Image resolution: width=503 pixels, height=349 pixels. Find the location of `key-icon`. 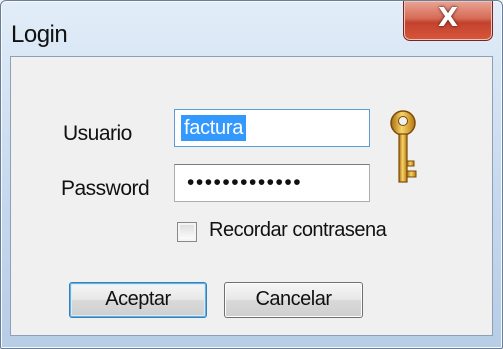

key-icon is located at coordinates (403, 146).